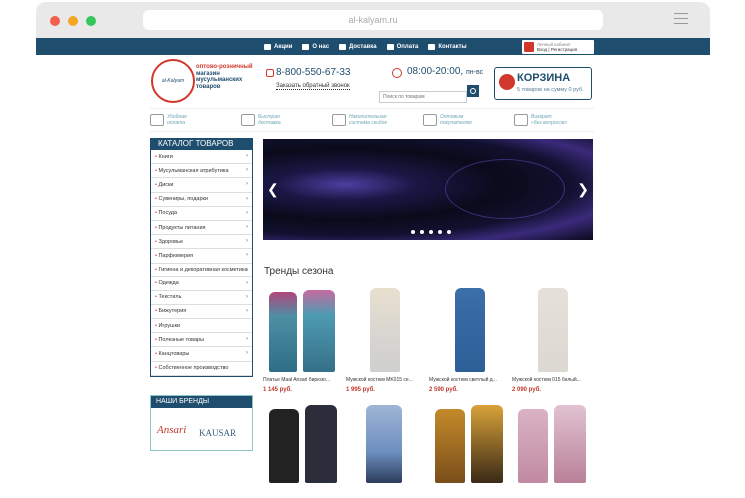 This screenshot has width=745, height=498. What do you see at coordinates (55, 21) in the screenshot?
I see `close-window-icon` at bounding box center [55, 21].